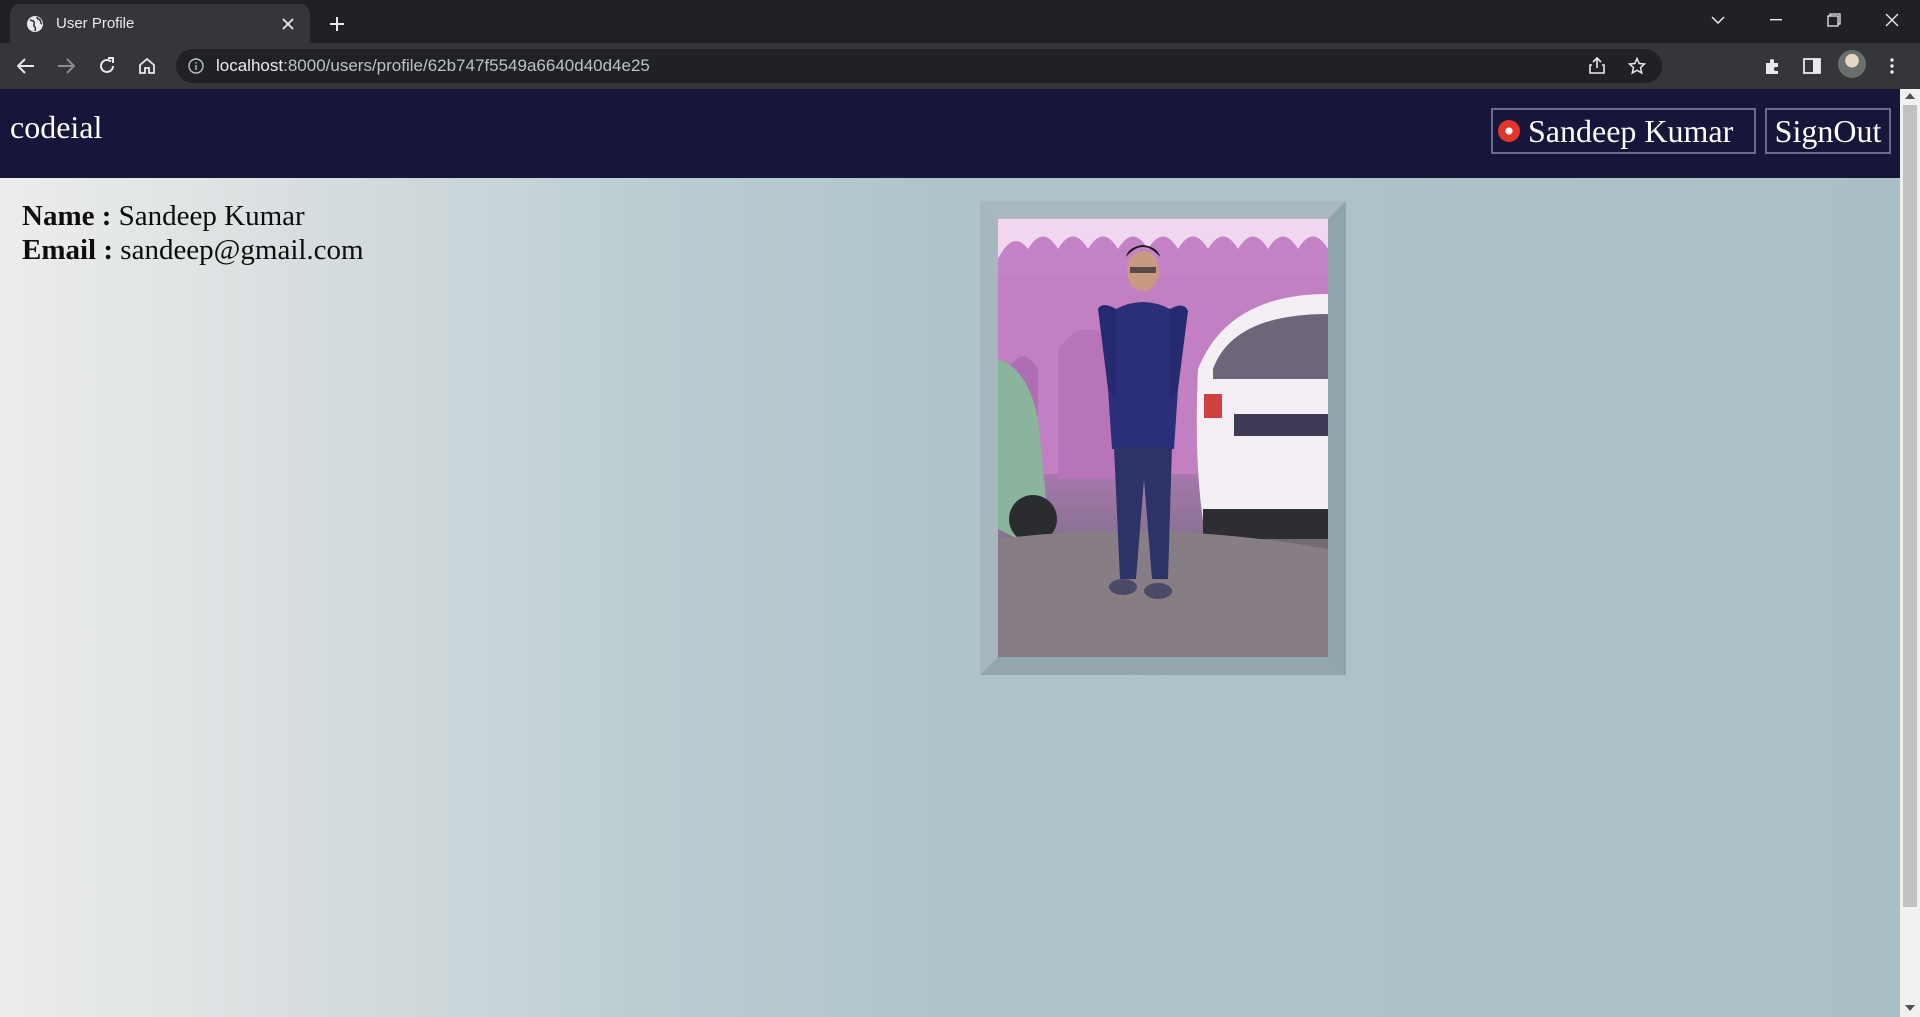 The height and width of the screenshot is (1017, 1920). I want to click on email-row: Email : sandeep@gmail.com, so click(193, 250).